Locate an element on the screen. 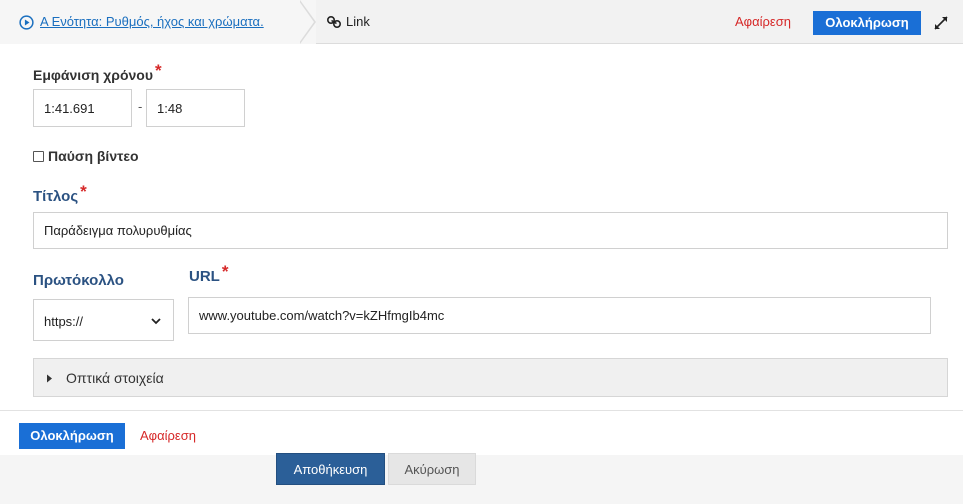  visual-elements-label: Οπτικά στοιχεία is located at coordinates (115, 378).